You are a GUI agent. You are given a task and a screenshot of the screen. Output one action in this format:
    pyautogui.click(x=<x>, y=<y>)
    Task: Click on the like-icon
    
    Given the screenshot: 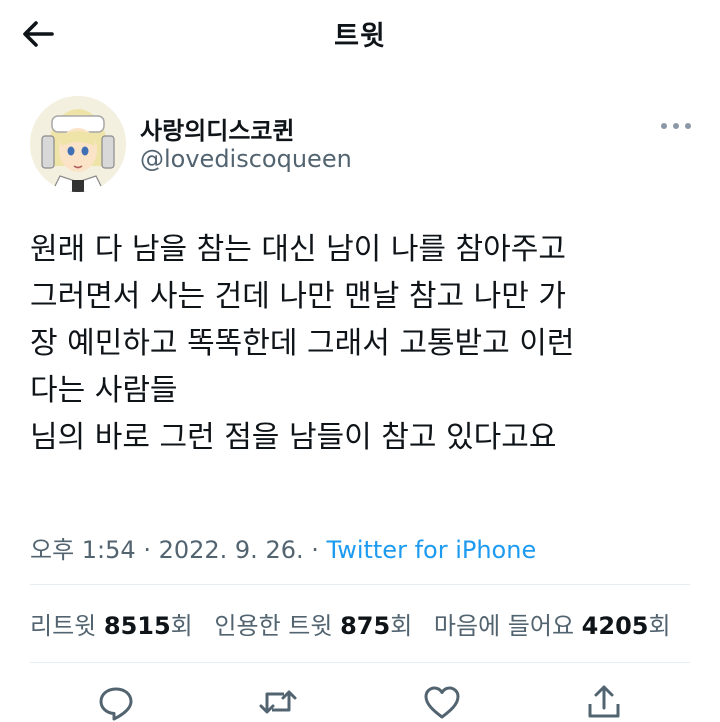 What is the action you would take?
    pyautogui.click(x=442, y=702)
    